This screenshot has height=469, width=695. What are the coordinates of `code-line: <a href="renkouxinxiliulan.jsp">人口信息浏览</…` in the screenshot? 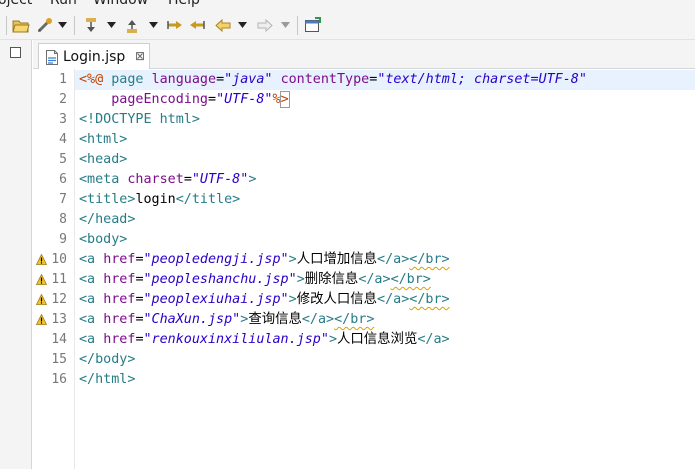 It's located at (264, 340).